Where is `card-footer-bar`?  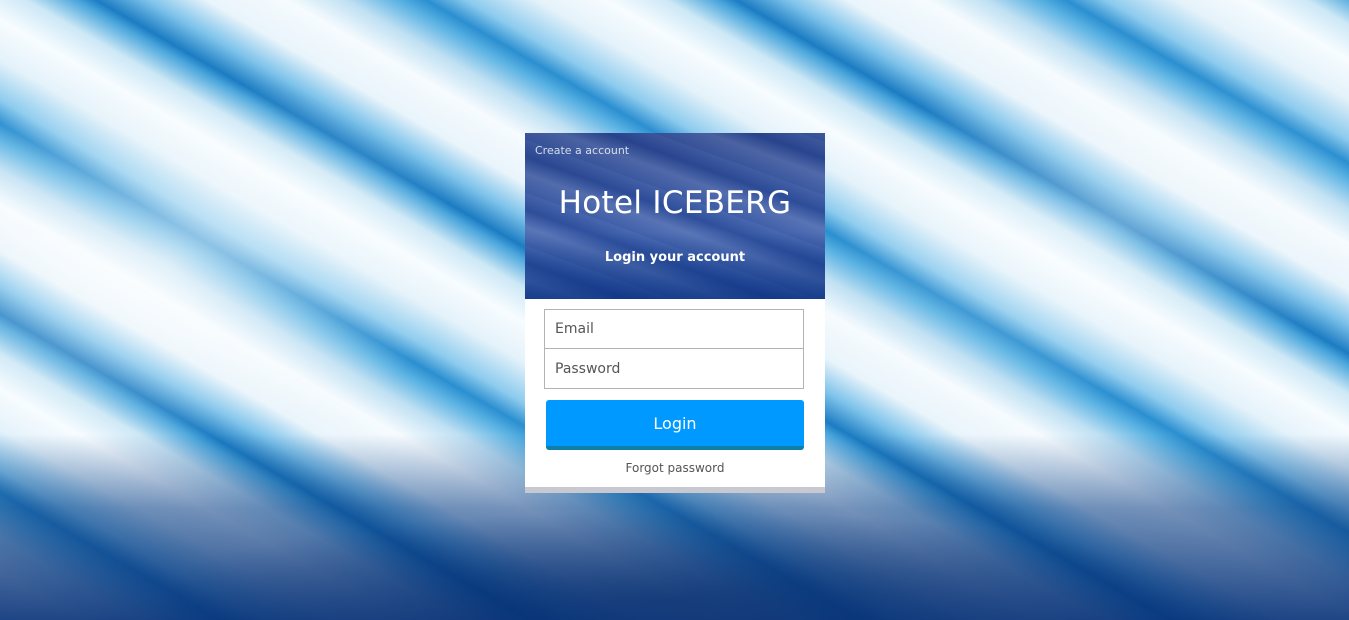
card-footer-bar is located at coordinates (675, 490).